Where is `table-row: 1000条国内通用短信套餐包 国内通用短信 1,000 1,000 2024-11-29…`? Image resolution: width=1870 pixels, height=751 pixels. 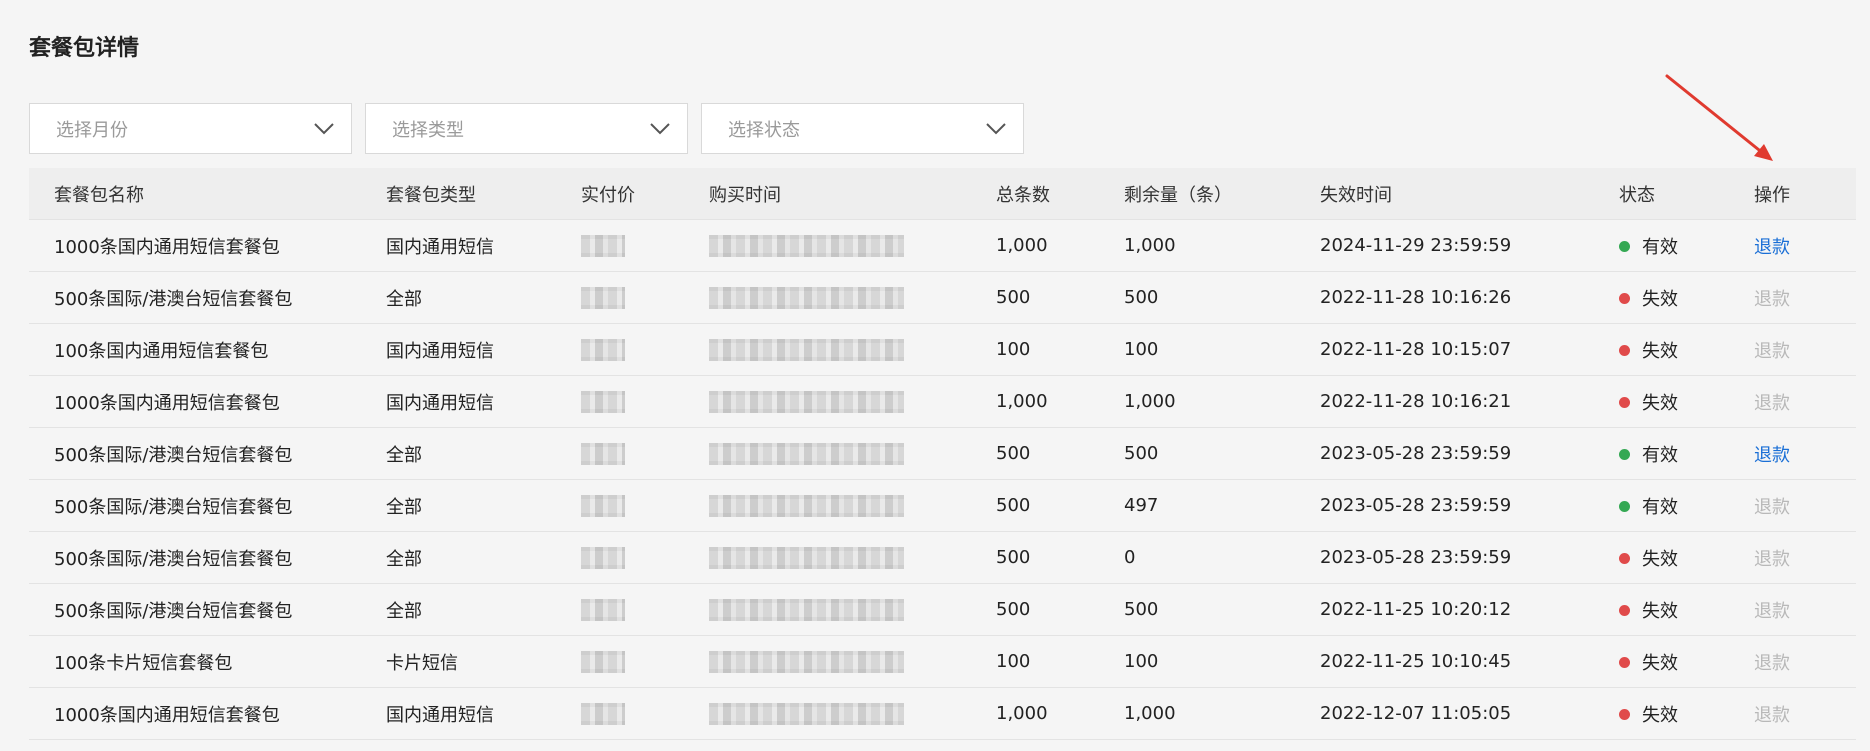 table-row: 1000条国内通用短信套餐包 国内通用短信 1,000 1,000 2024-11-29… is located at coordinates (942, 245).